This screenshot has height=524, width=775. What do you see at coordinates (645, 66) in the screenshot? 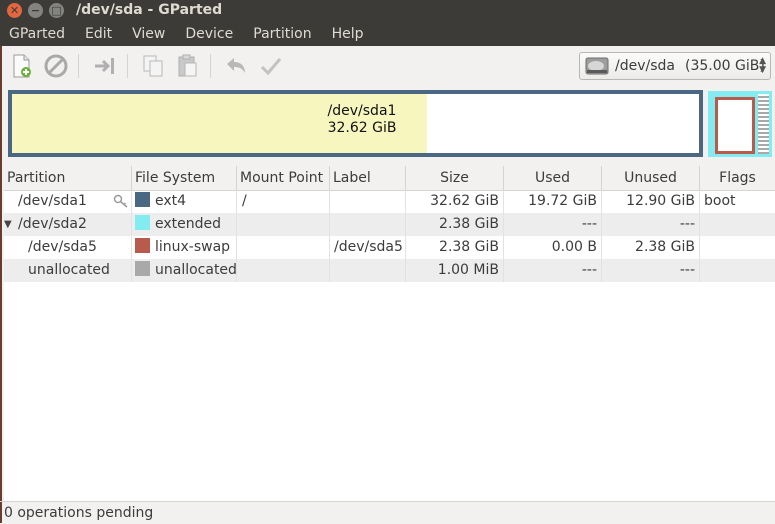
I see `device-path: /dev/sda` at bounding box center [645, 66].